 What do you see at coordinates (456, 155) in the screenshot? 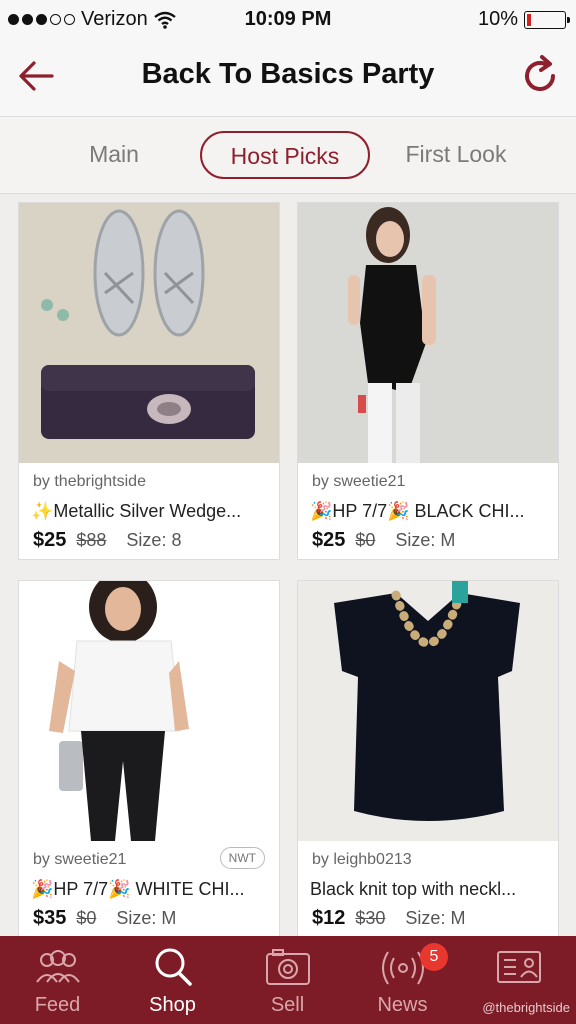
I see `tab-first-look: First Look` at bounding box center [456, 155].